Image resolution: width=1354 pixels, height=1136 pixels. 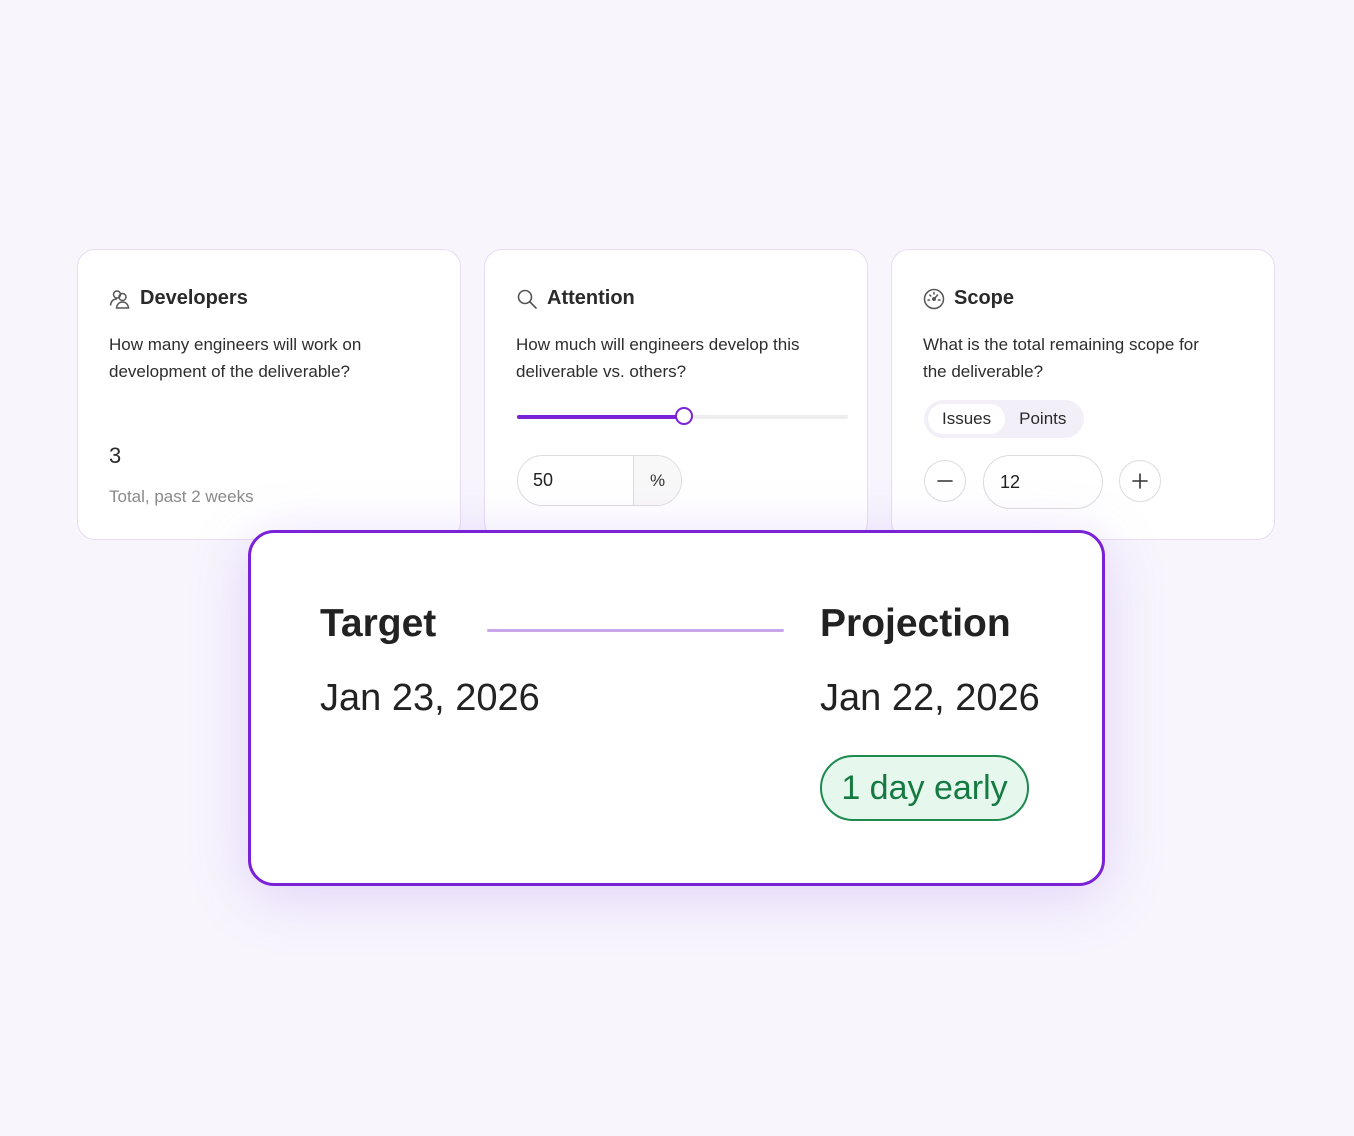 What do you see at coordinates (657, 480) in the screenshot?
I see `attention-percent-unit: %` at bounding box center [657, 480].